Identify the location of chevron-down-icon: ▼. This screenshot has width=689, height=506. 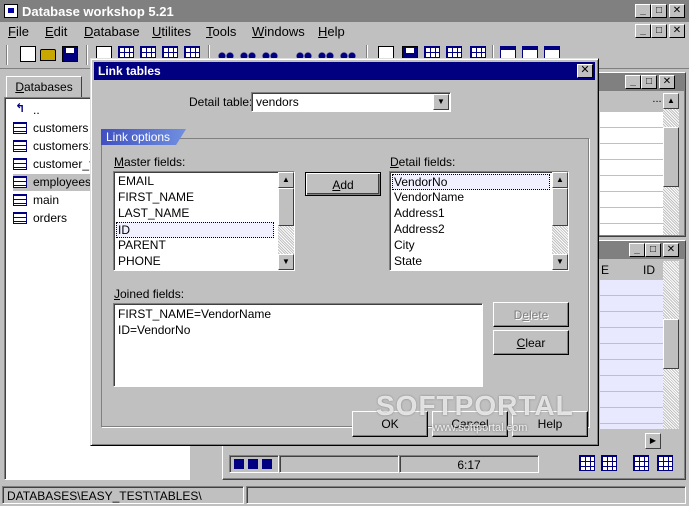
(441, 102).